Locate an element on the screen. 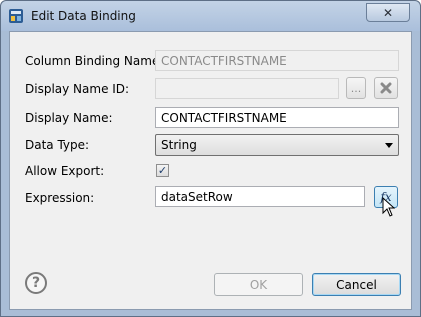 Image resolution: width=421 pixels, height=317 pixels. cancel-button-label: Cancel is located at coordinates (356, 284).